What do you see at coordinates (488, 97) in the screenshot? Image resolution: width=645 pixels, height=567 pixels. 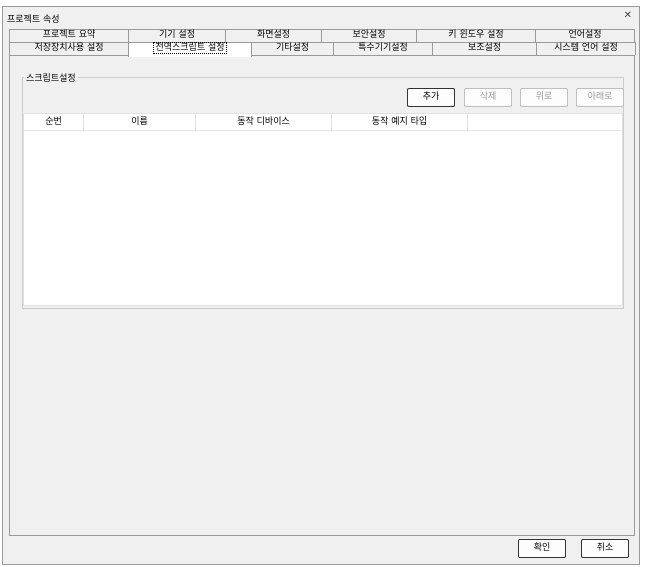 I see `delete-button: 삭제` at bounding box center [488, 97].